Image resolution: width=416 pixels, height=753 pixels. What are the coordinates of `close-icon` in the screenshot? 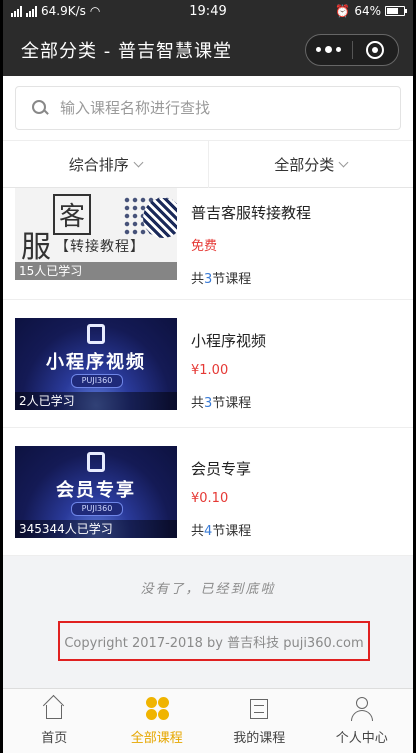 It's located at (375, 50).